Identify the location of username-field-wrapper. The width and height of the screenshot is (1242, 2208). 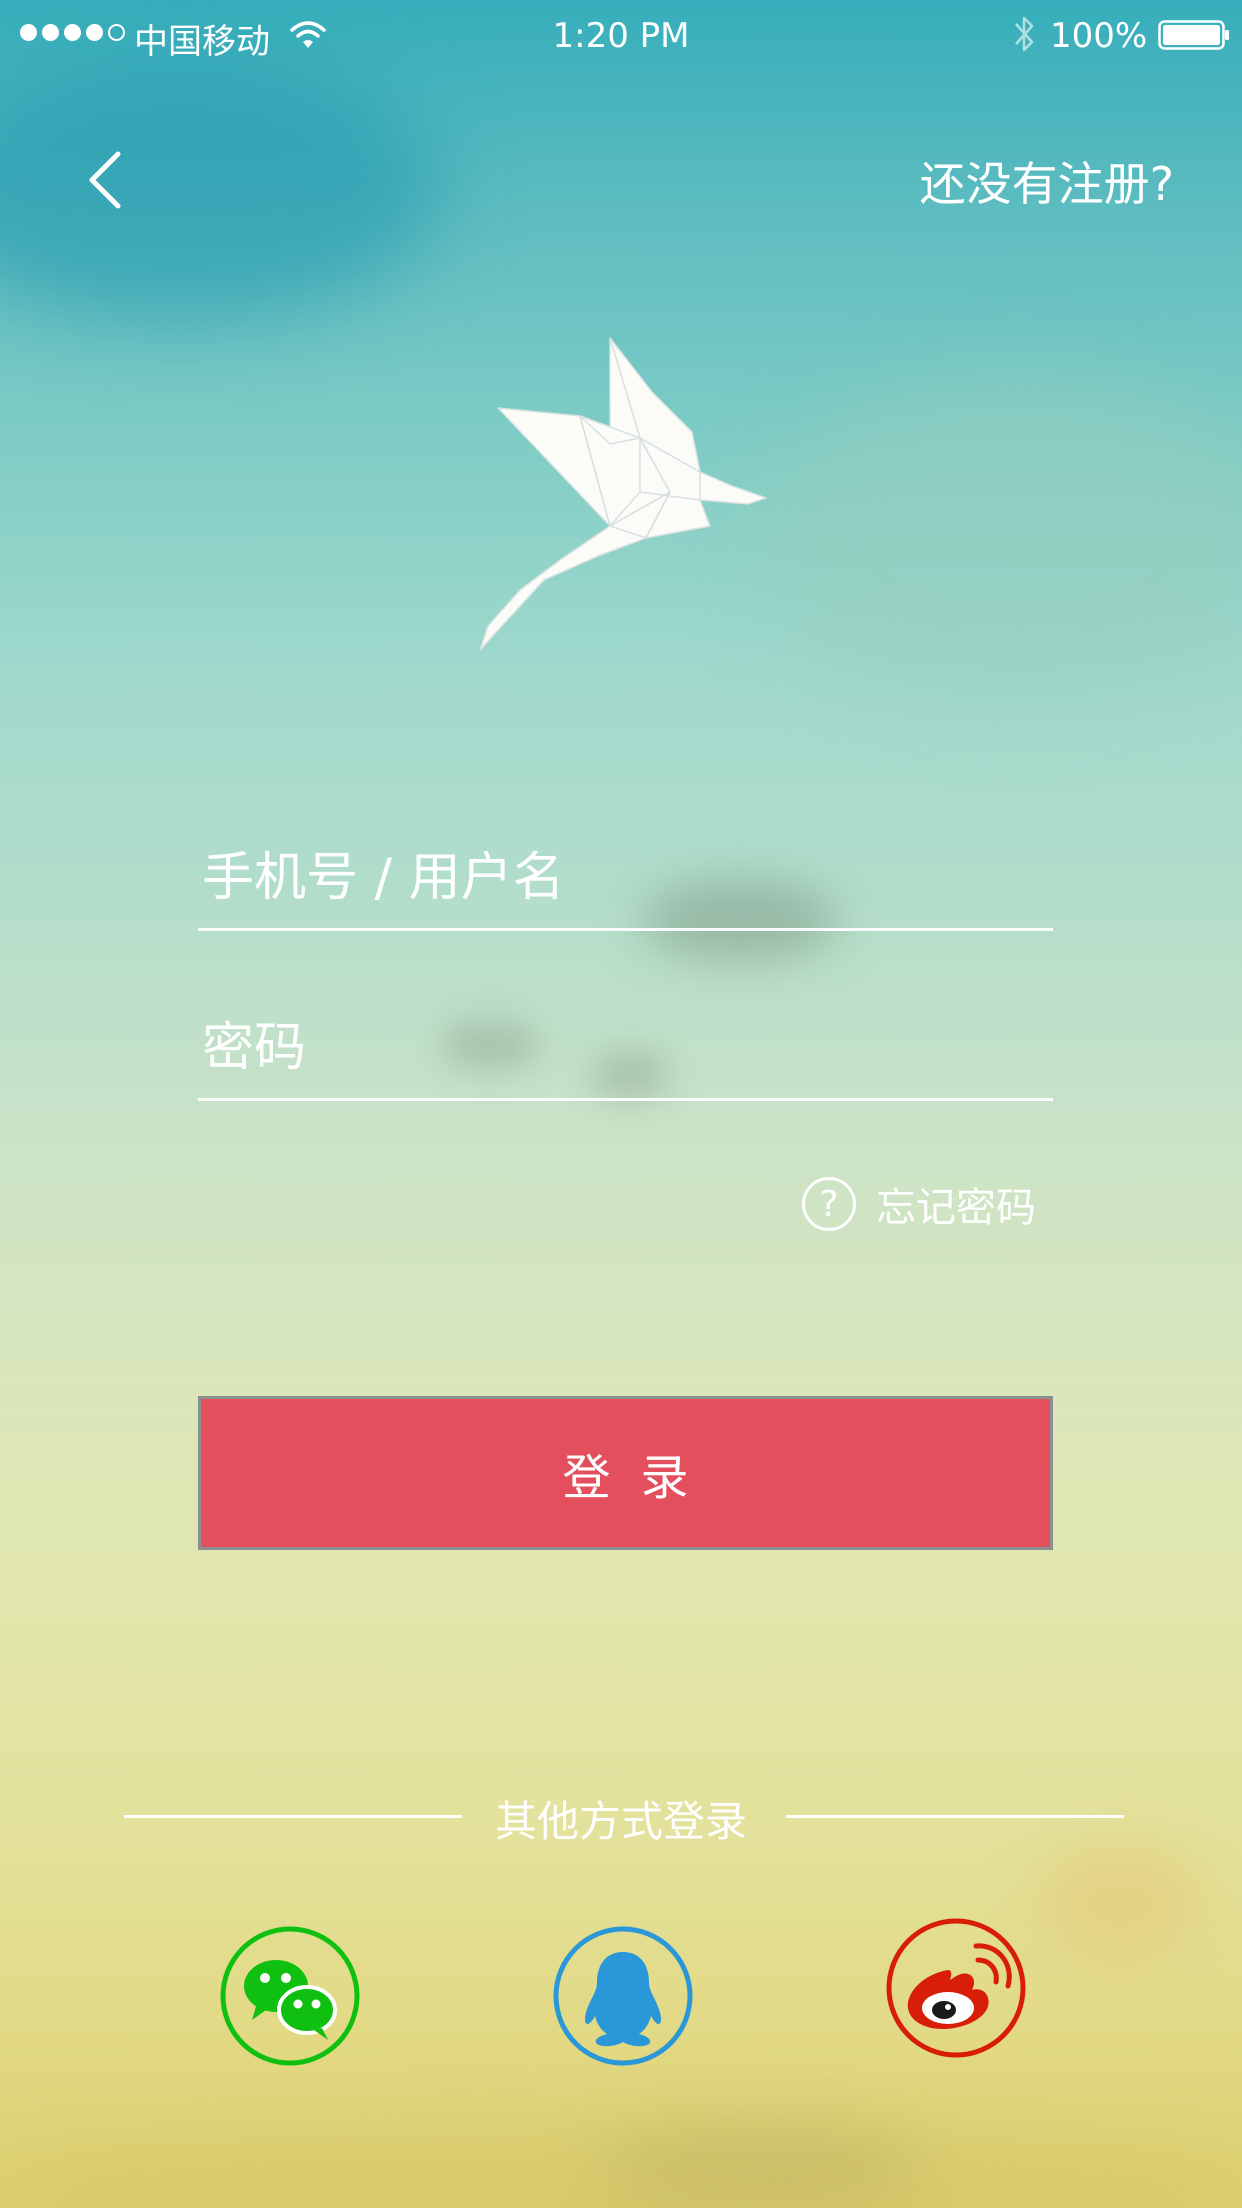
(625, 879).